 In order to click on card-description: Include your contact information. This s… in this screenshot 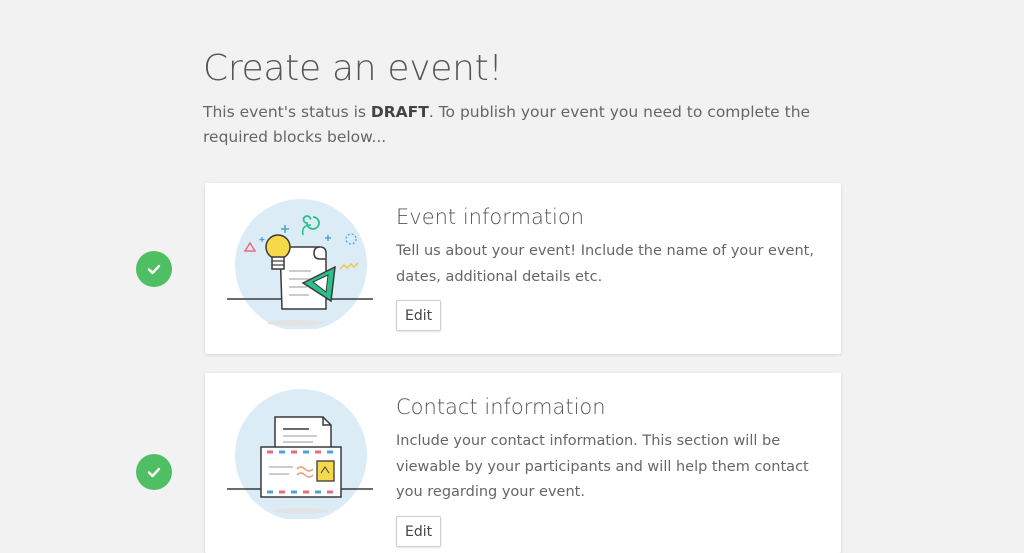, I will do `click(602, 466)`.